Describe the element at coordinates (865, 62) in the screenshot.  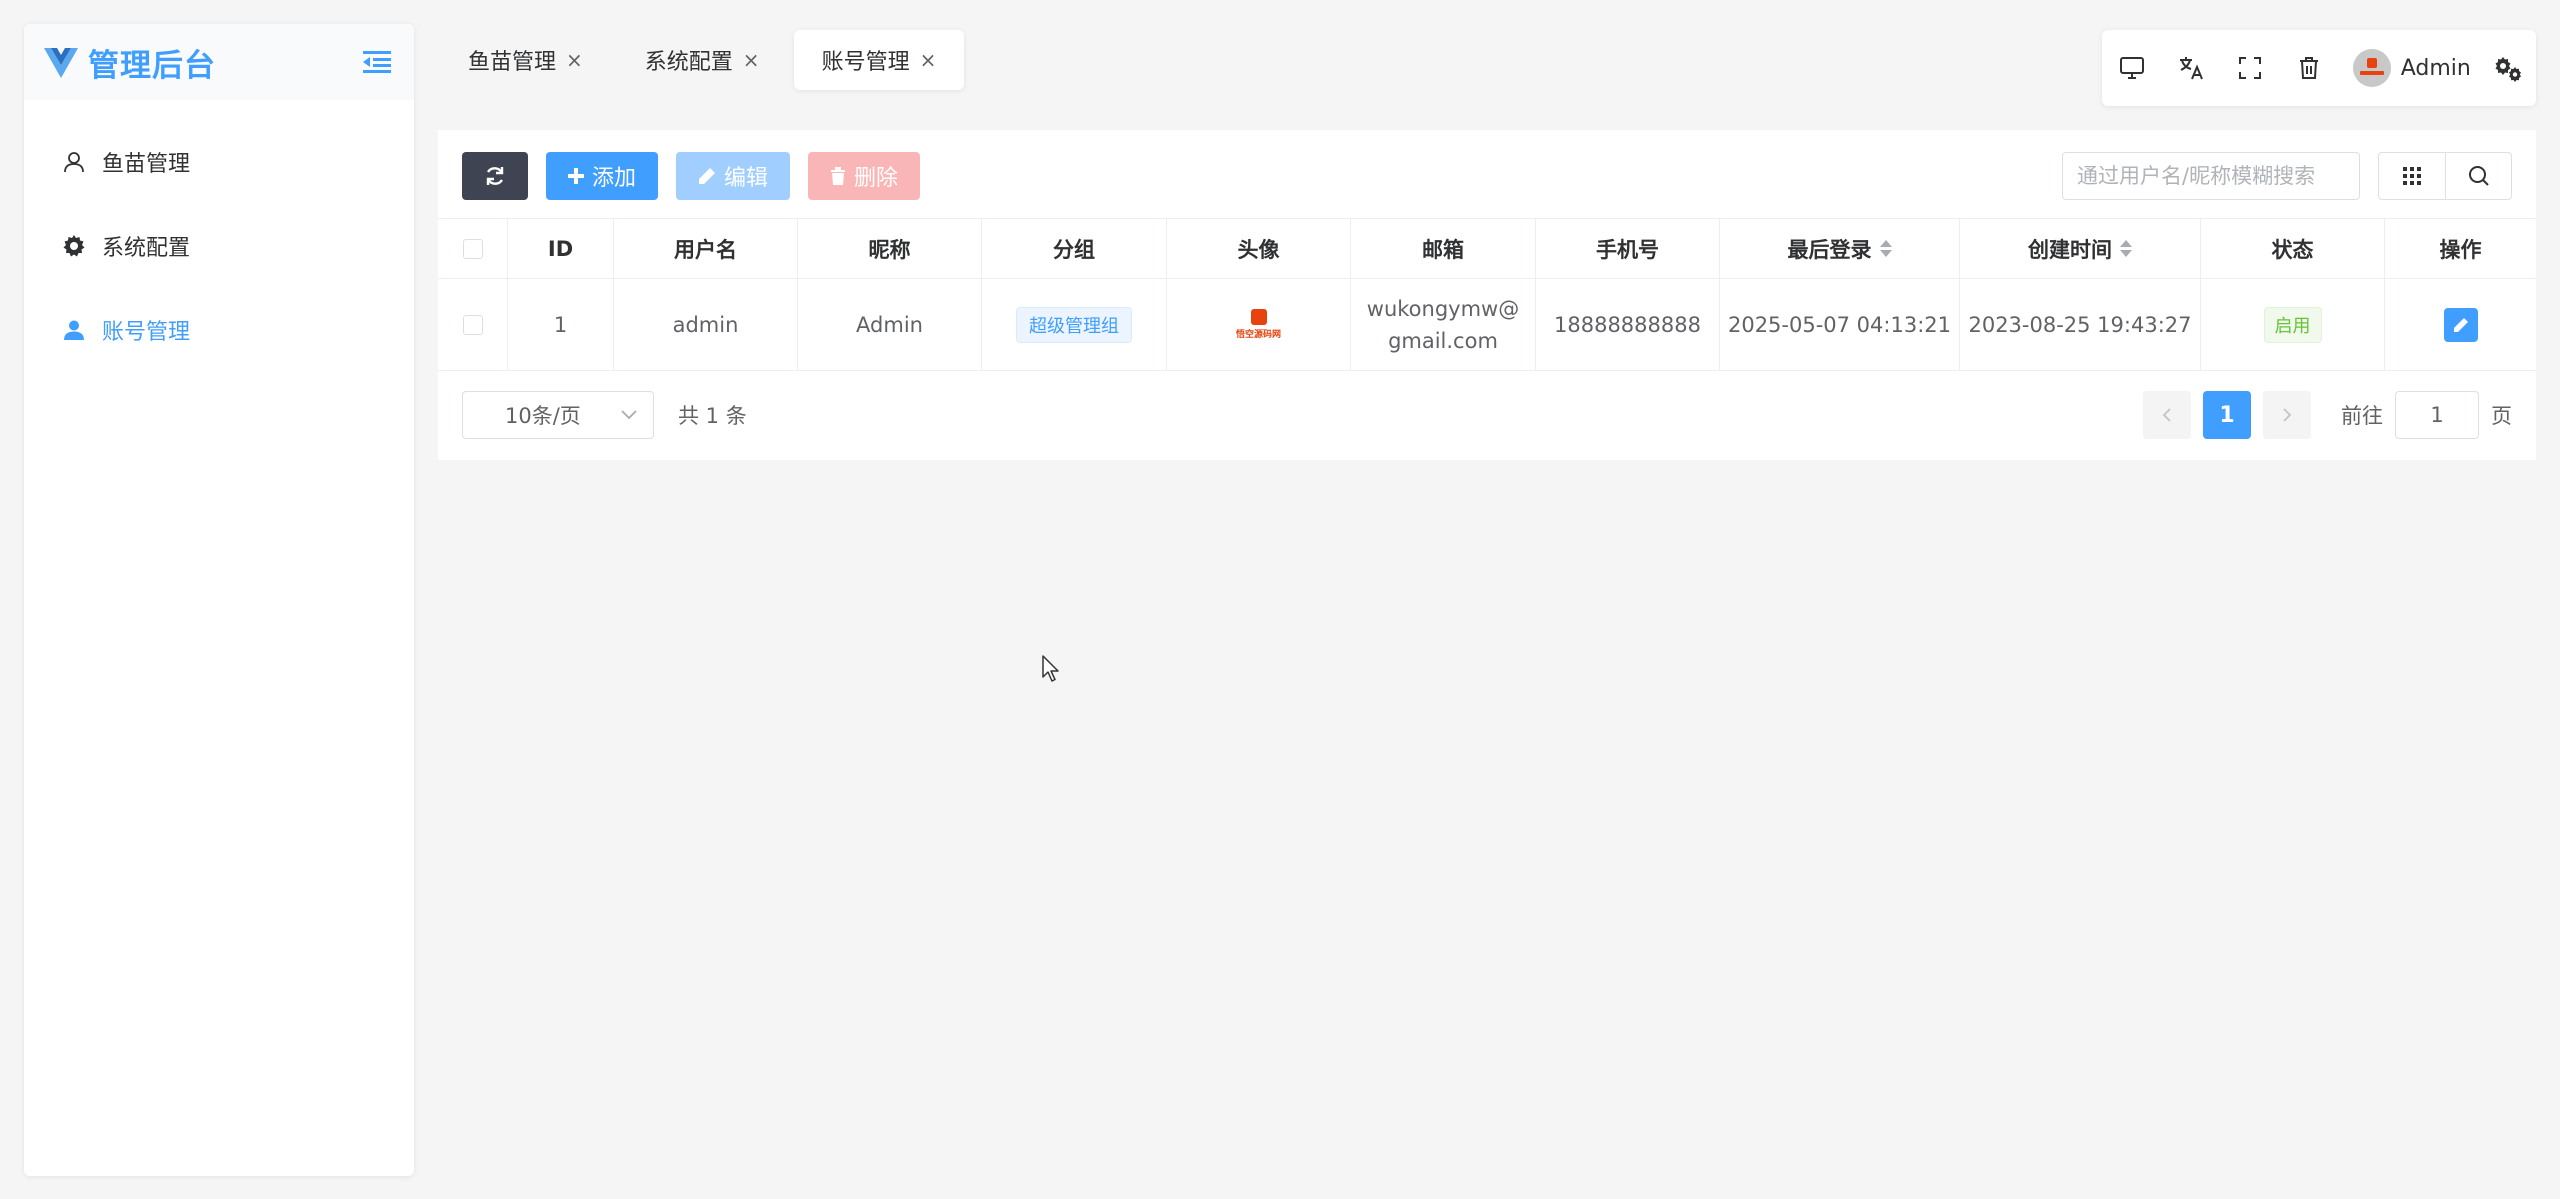
I see `tab-label: 账号管理` at that location.